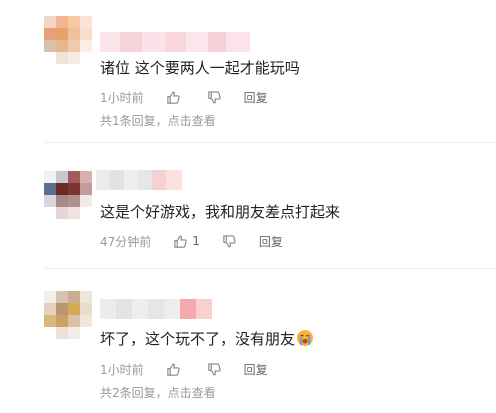  I want to click on comment-actions: 47分钟前 1 回复, so click(202, 241).